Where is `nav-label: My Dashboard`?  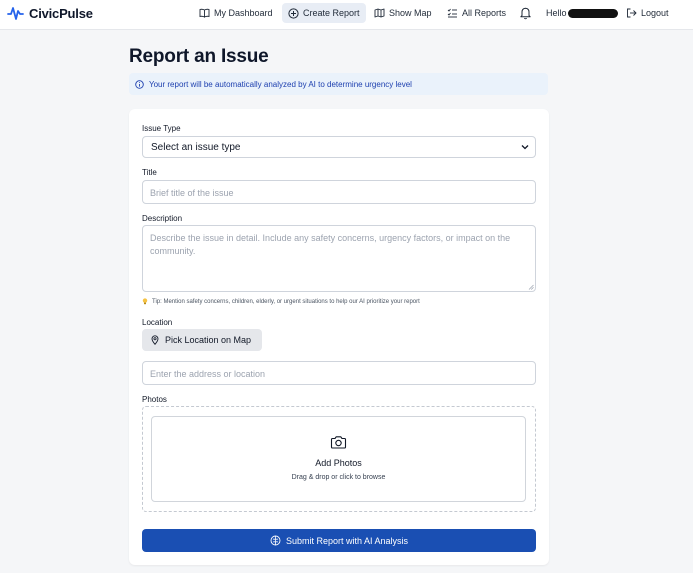 nav-label: My Dashboard is located at coordinates (243, 13).